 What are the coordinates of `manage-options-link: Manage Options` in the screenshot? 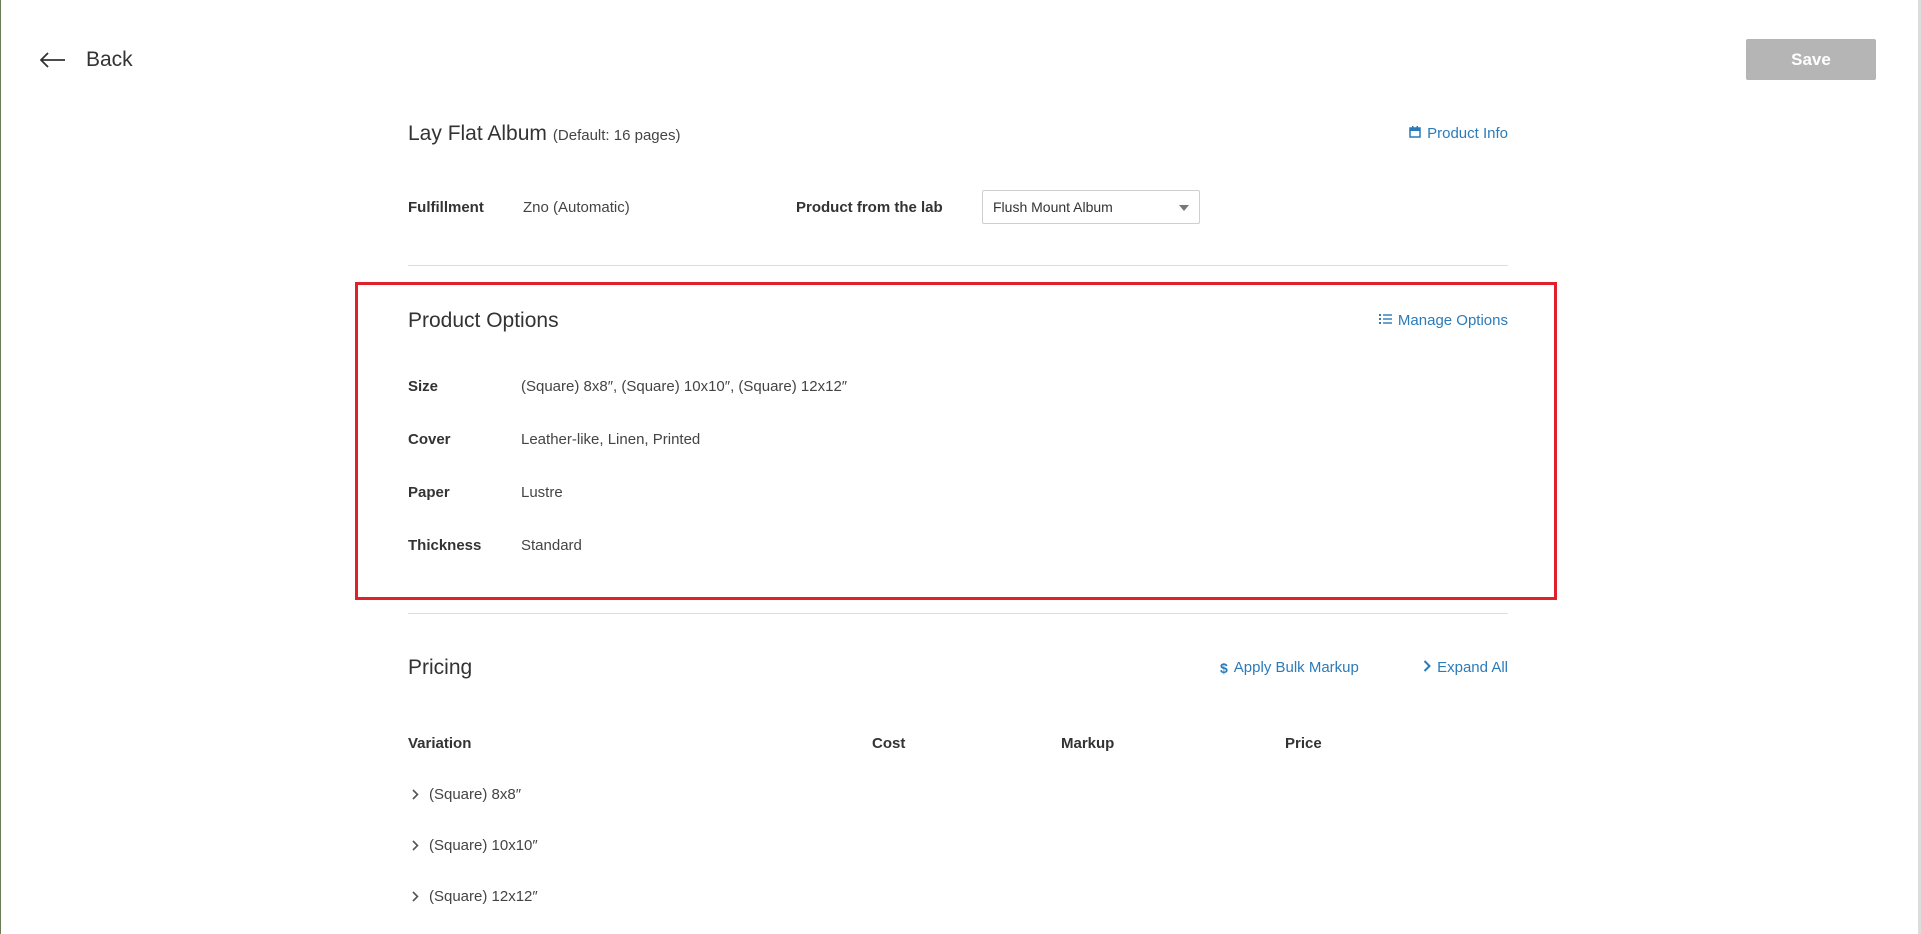 It's located at (1443, 320).